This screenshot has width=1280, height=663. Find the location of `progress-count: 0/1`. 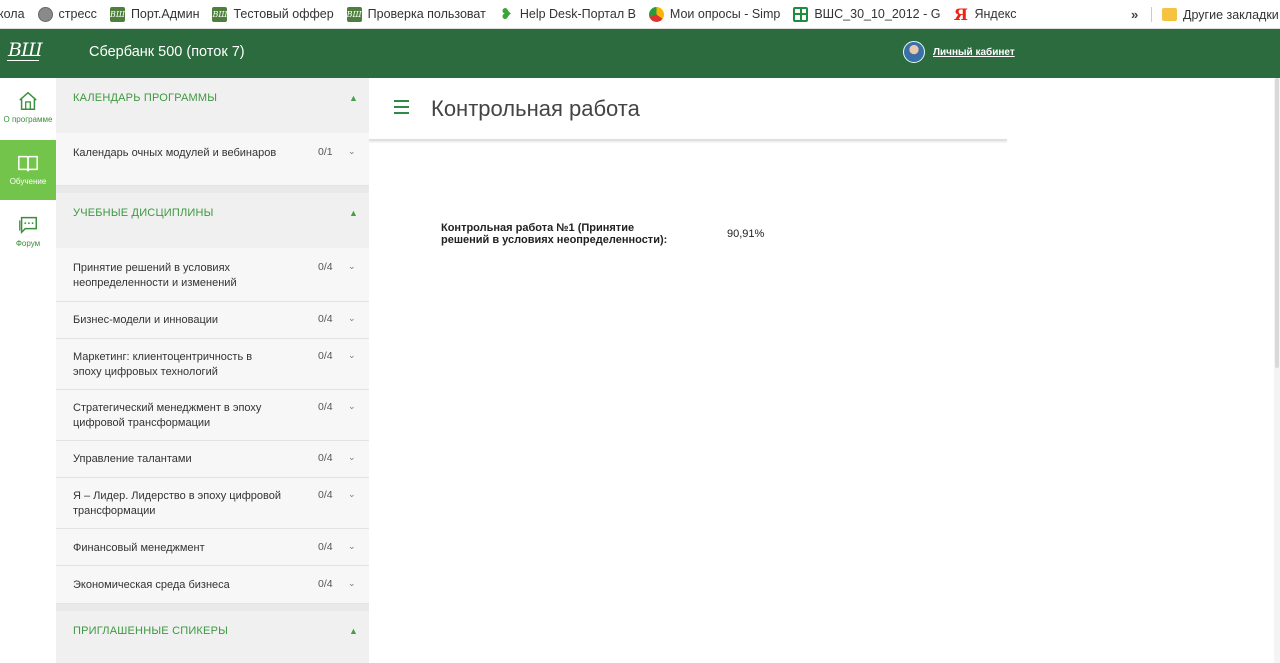

progress-count: 0/1 is located at coordinates (325, 152).